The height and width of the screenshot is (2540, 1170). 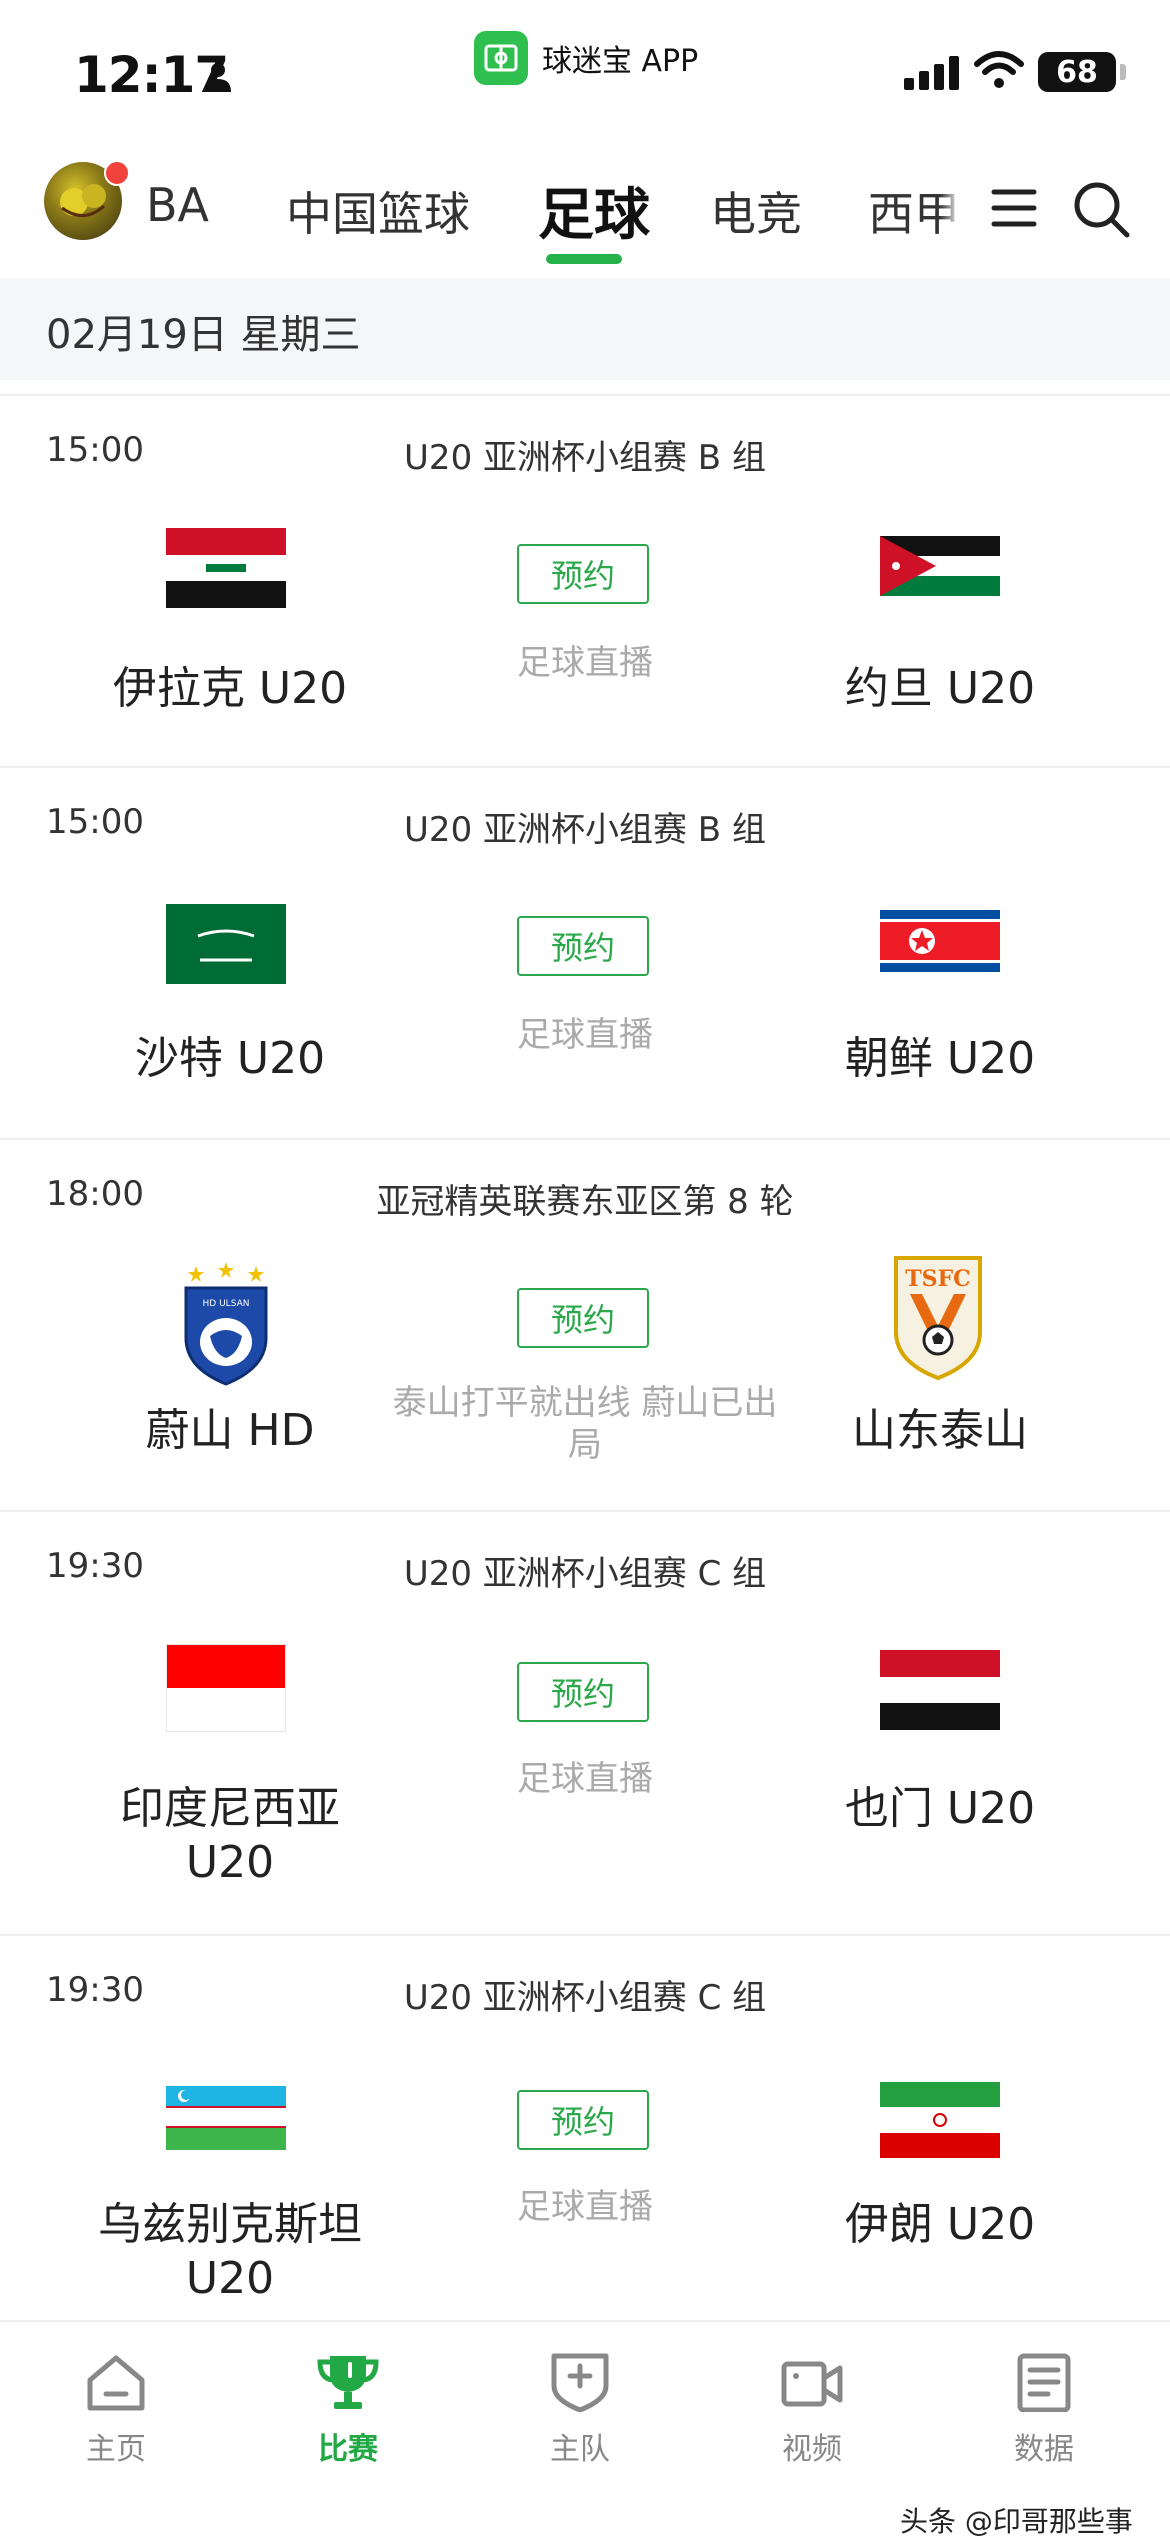 I want to click on saudi-flag-icon, so click(x=226, y=944).